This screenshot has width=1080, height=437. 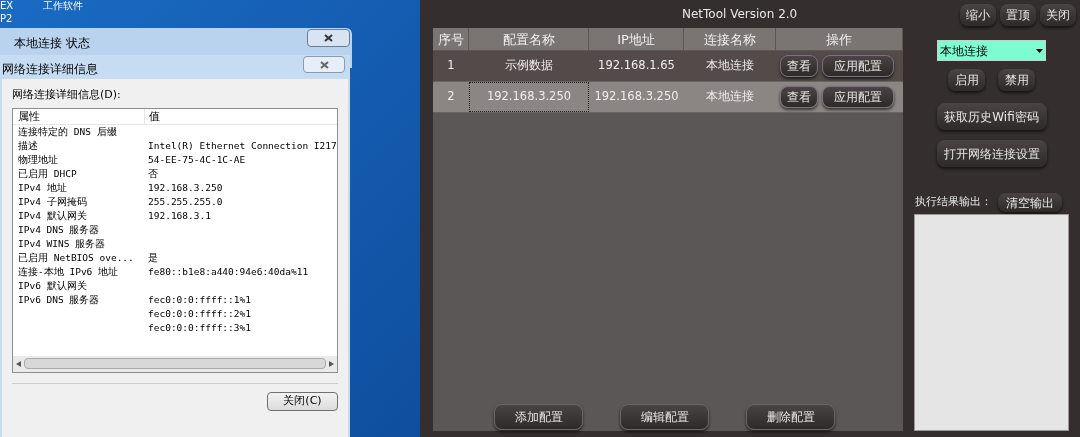 What do you see at coordinates (62, 243) in the screenshot?
I see `property-cell: IPv4 WINS 服务器` at bounding box center [62, 243].